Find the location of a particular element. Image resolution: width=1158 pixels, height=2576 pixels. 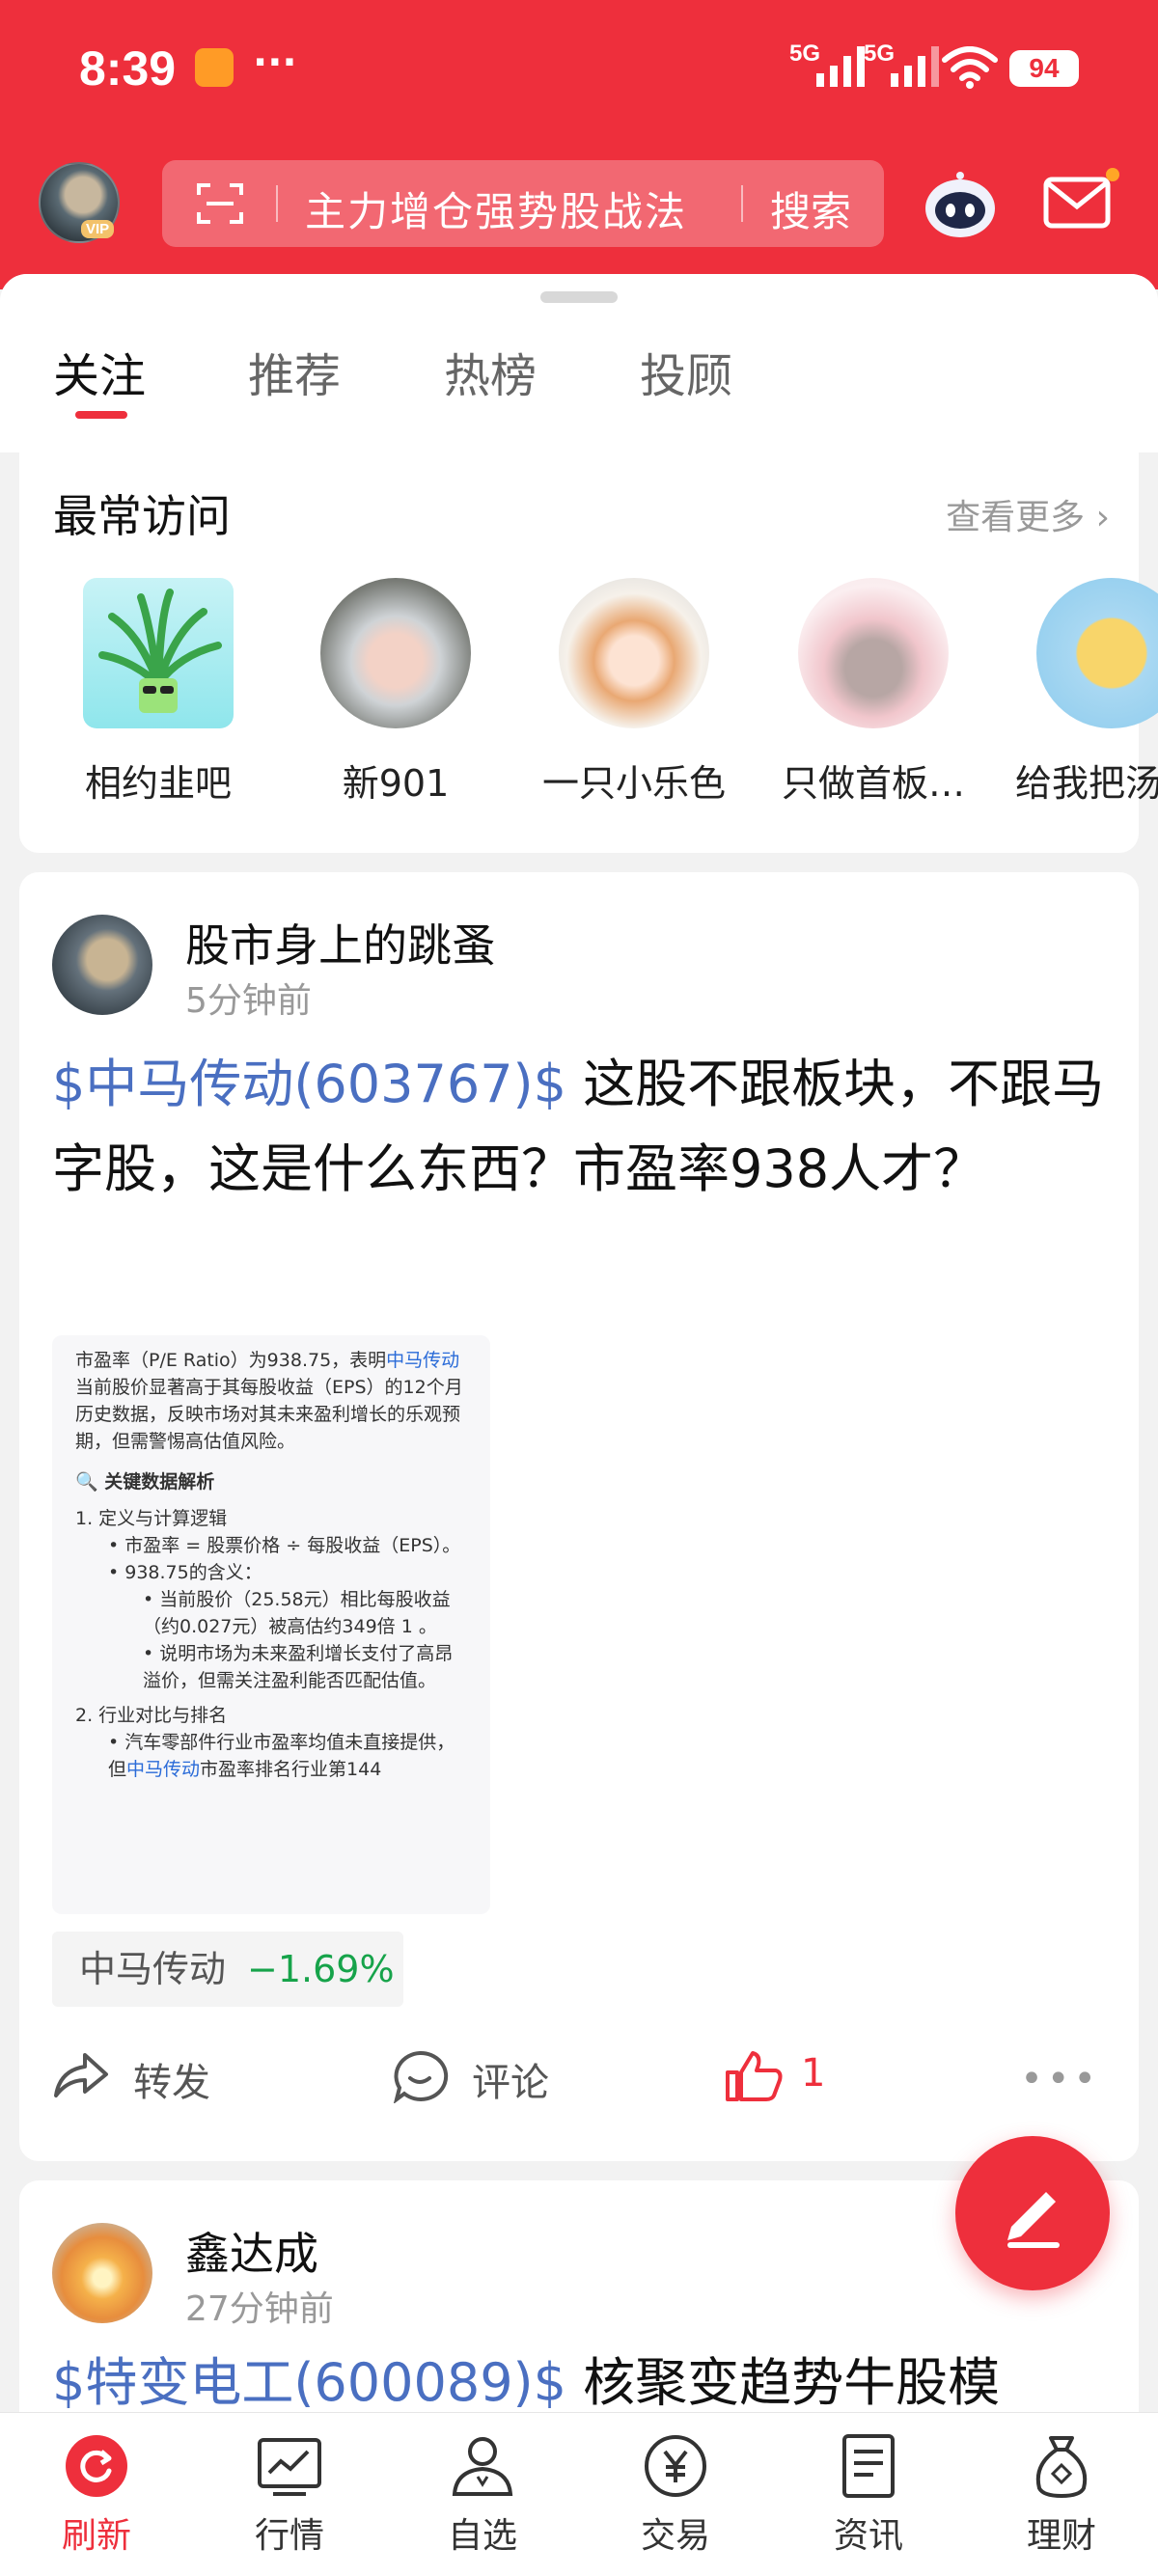

shot-line: • 说明市场为未来盈利增长支付了高昂溢价，但需关注盈利能否匹配估值。 is located at coordinates (298, 1667).